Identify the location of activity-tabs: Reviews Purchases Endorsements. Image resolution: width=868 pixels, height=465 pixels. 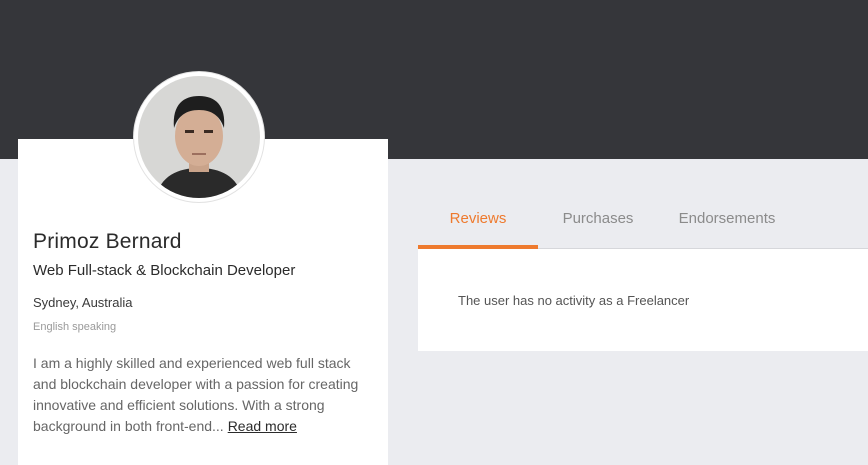
(643, 224).